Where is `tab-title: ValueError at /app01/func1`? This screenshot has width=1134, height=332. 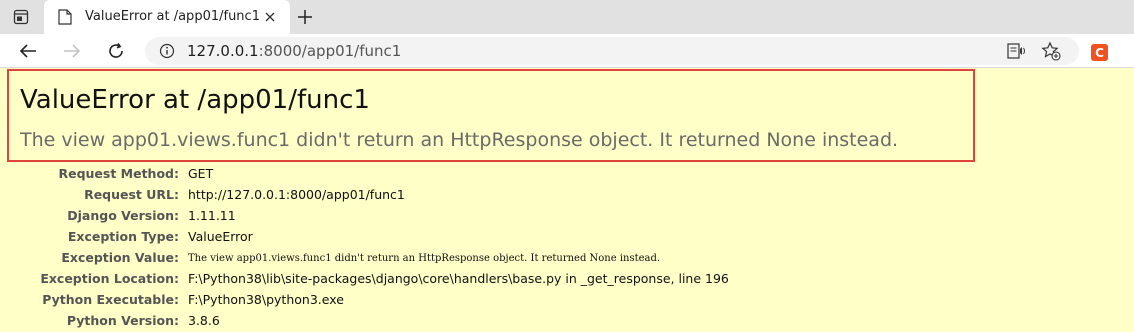
tab-title: ValueError at /app01/func1 is located at coordinates (172, 16).